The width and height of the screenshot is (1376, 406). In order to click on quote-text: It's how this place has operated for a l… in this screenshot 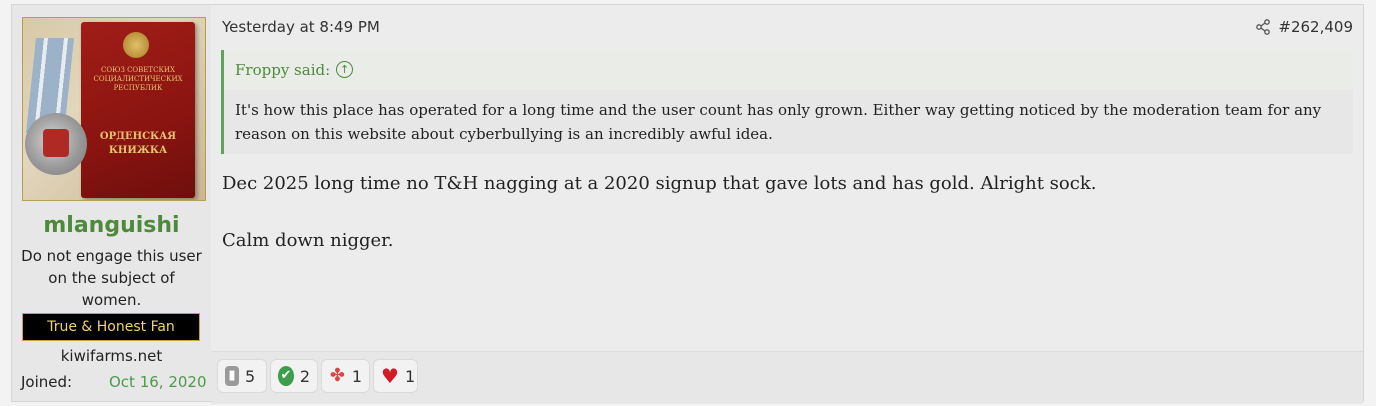, I will do `click(778, 122)`.